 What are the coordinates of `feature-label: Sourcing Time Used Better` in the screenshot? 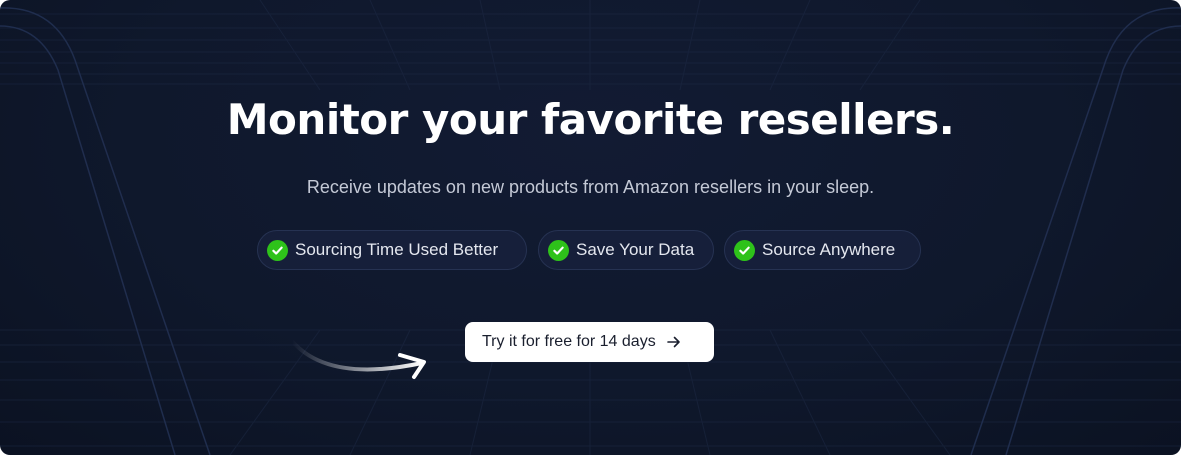 It's located at (397, 249).